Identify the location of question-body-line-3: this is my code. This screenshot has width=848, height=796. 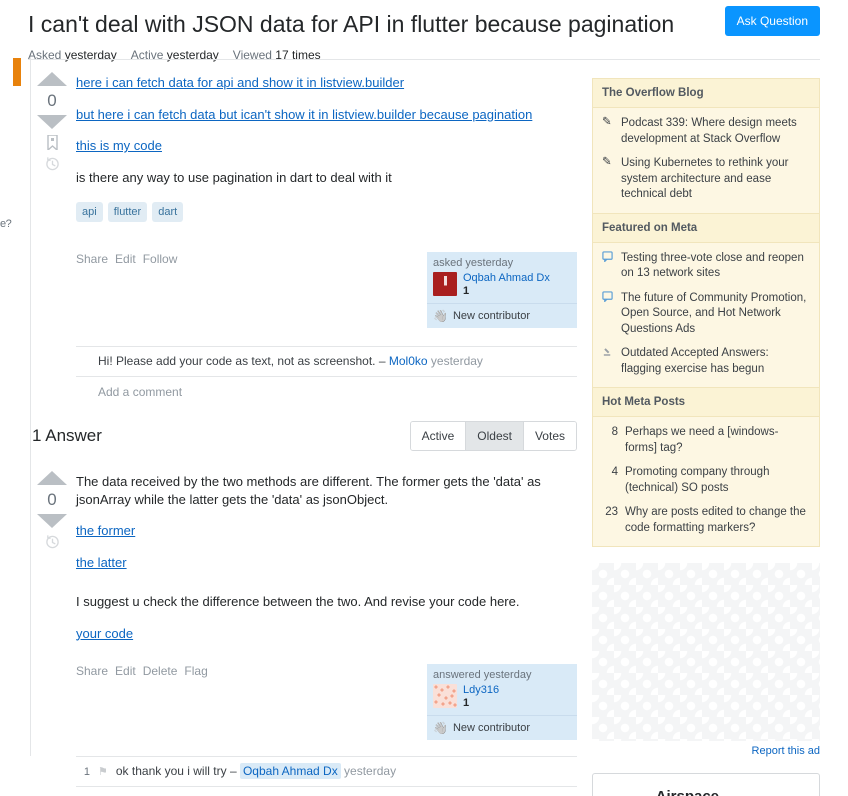
(326, 146).